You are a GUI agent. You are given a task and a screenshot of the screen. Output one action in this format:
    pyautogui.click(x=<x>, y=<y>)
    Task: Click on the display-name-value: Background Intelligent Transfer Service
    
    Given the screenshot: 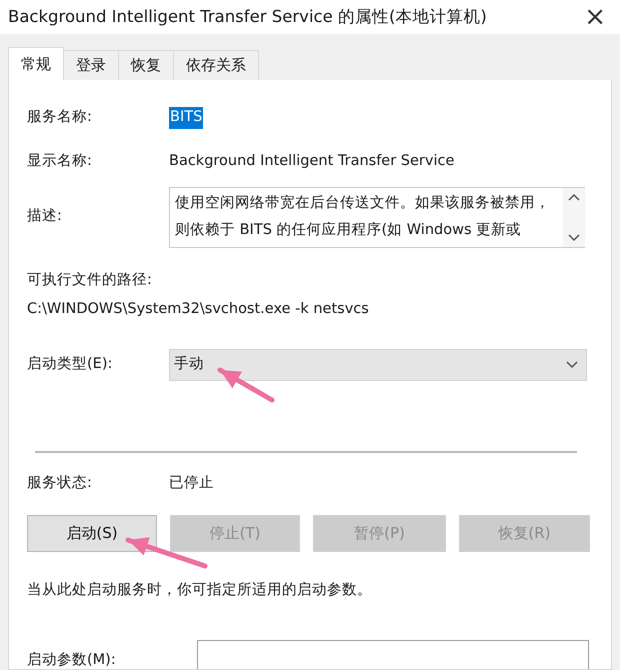 What is the action you would take?
    pyautogui.click(x=311, y=161)
    